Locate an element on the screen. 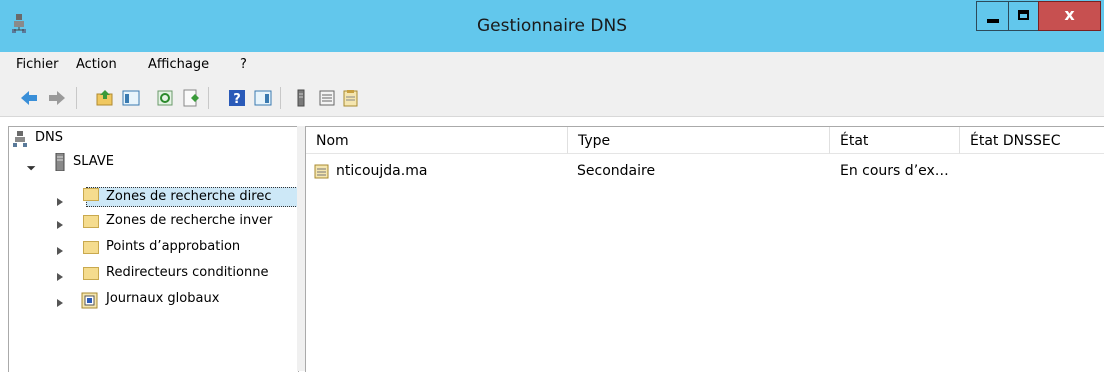 This screenshot has width=1104, height=372. list-icon is located at coordinates (327, 98).